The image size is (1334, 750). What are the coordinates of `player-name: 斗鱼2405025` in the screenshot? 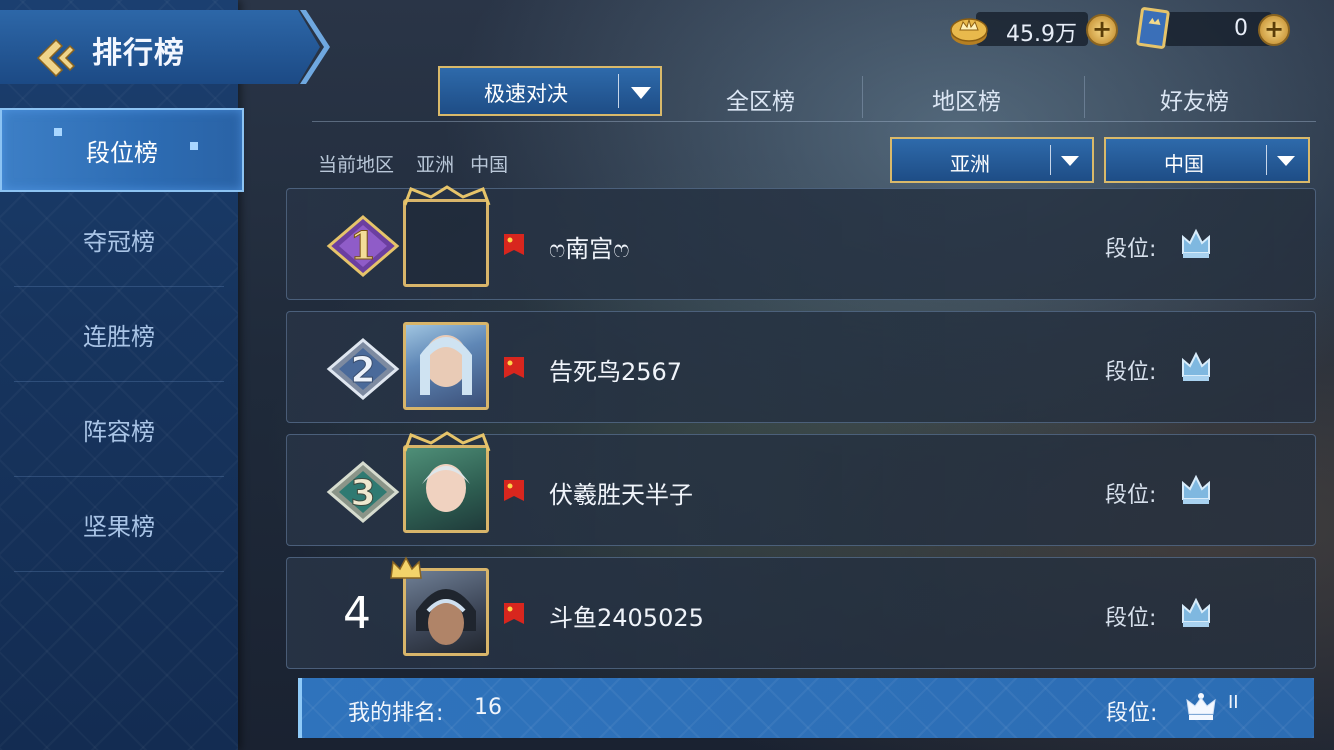 It's located at (626, 618).